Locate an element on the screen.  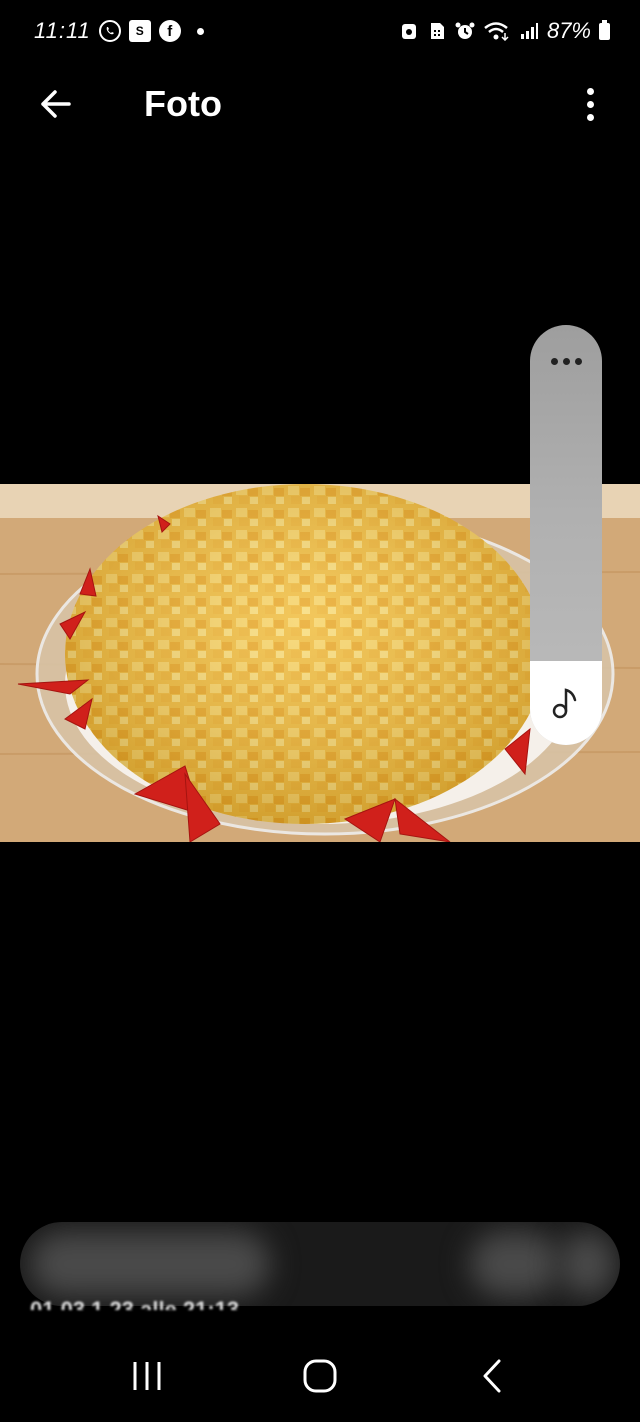
facebook-icon: f is located at coordinates (169, 31).